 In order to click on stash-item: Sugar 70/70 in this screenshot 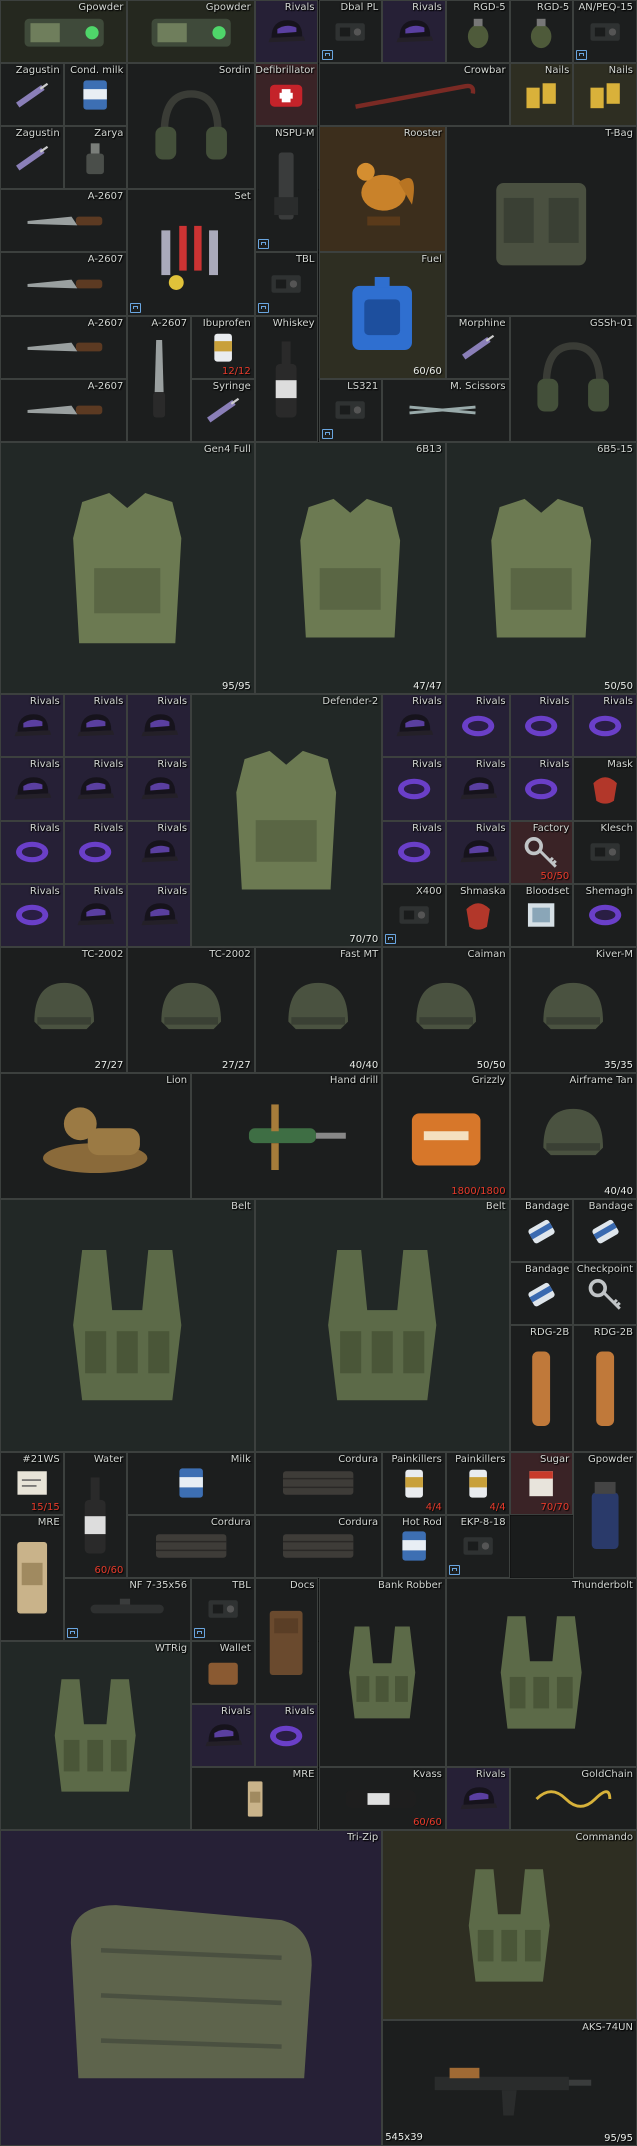, I will do `click(541, 1483)`.